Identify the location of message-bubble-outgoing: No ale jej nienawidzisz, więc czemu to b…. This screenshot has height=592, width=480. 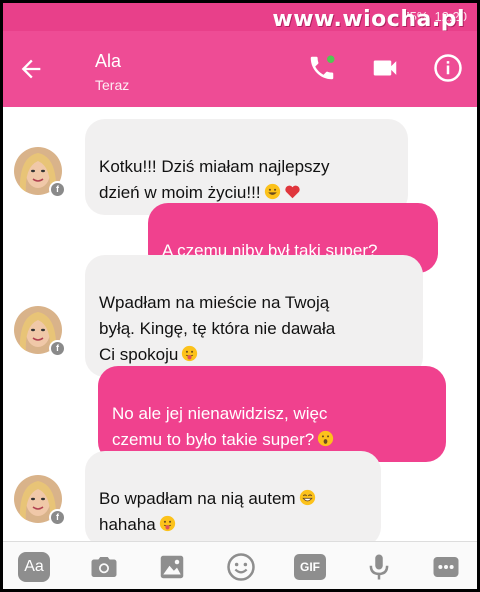
(272, 414).